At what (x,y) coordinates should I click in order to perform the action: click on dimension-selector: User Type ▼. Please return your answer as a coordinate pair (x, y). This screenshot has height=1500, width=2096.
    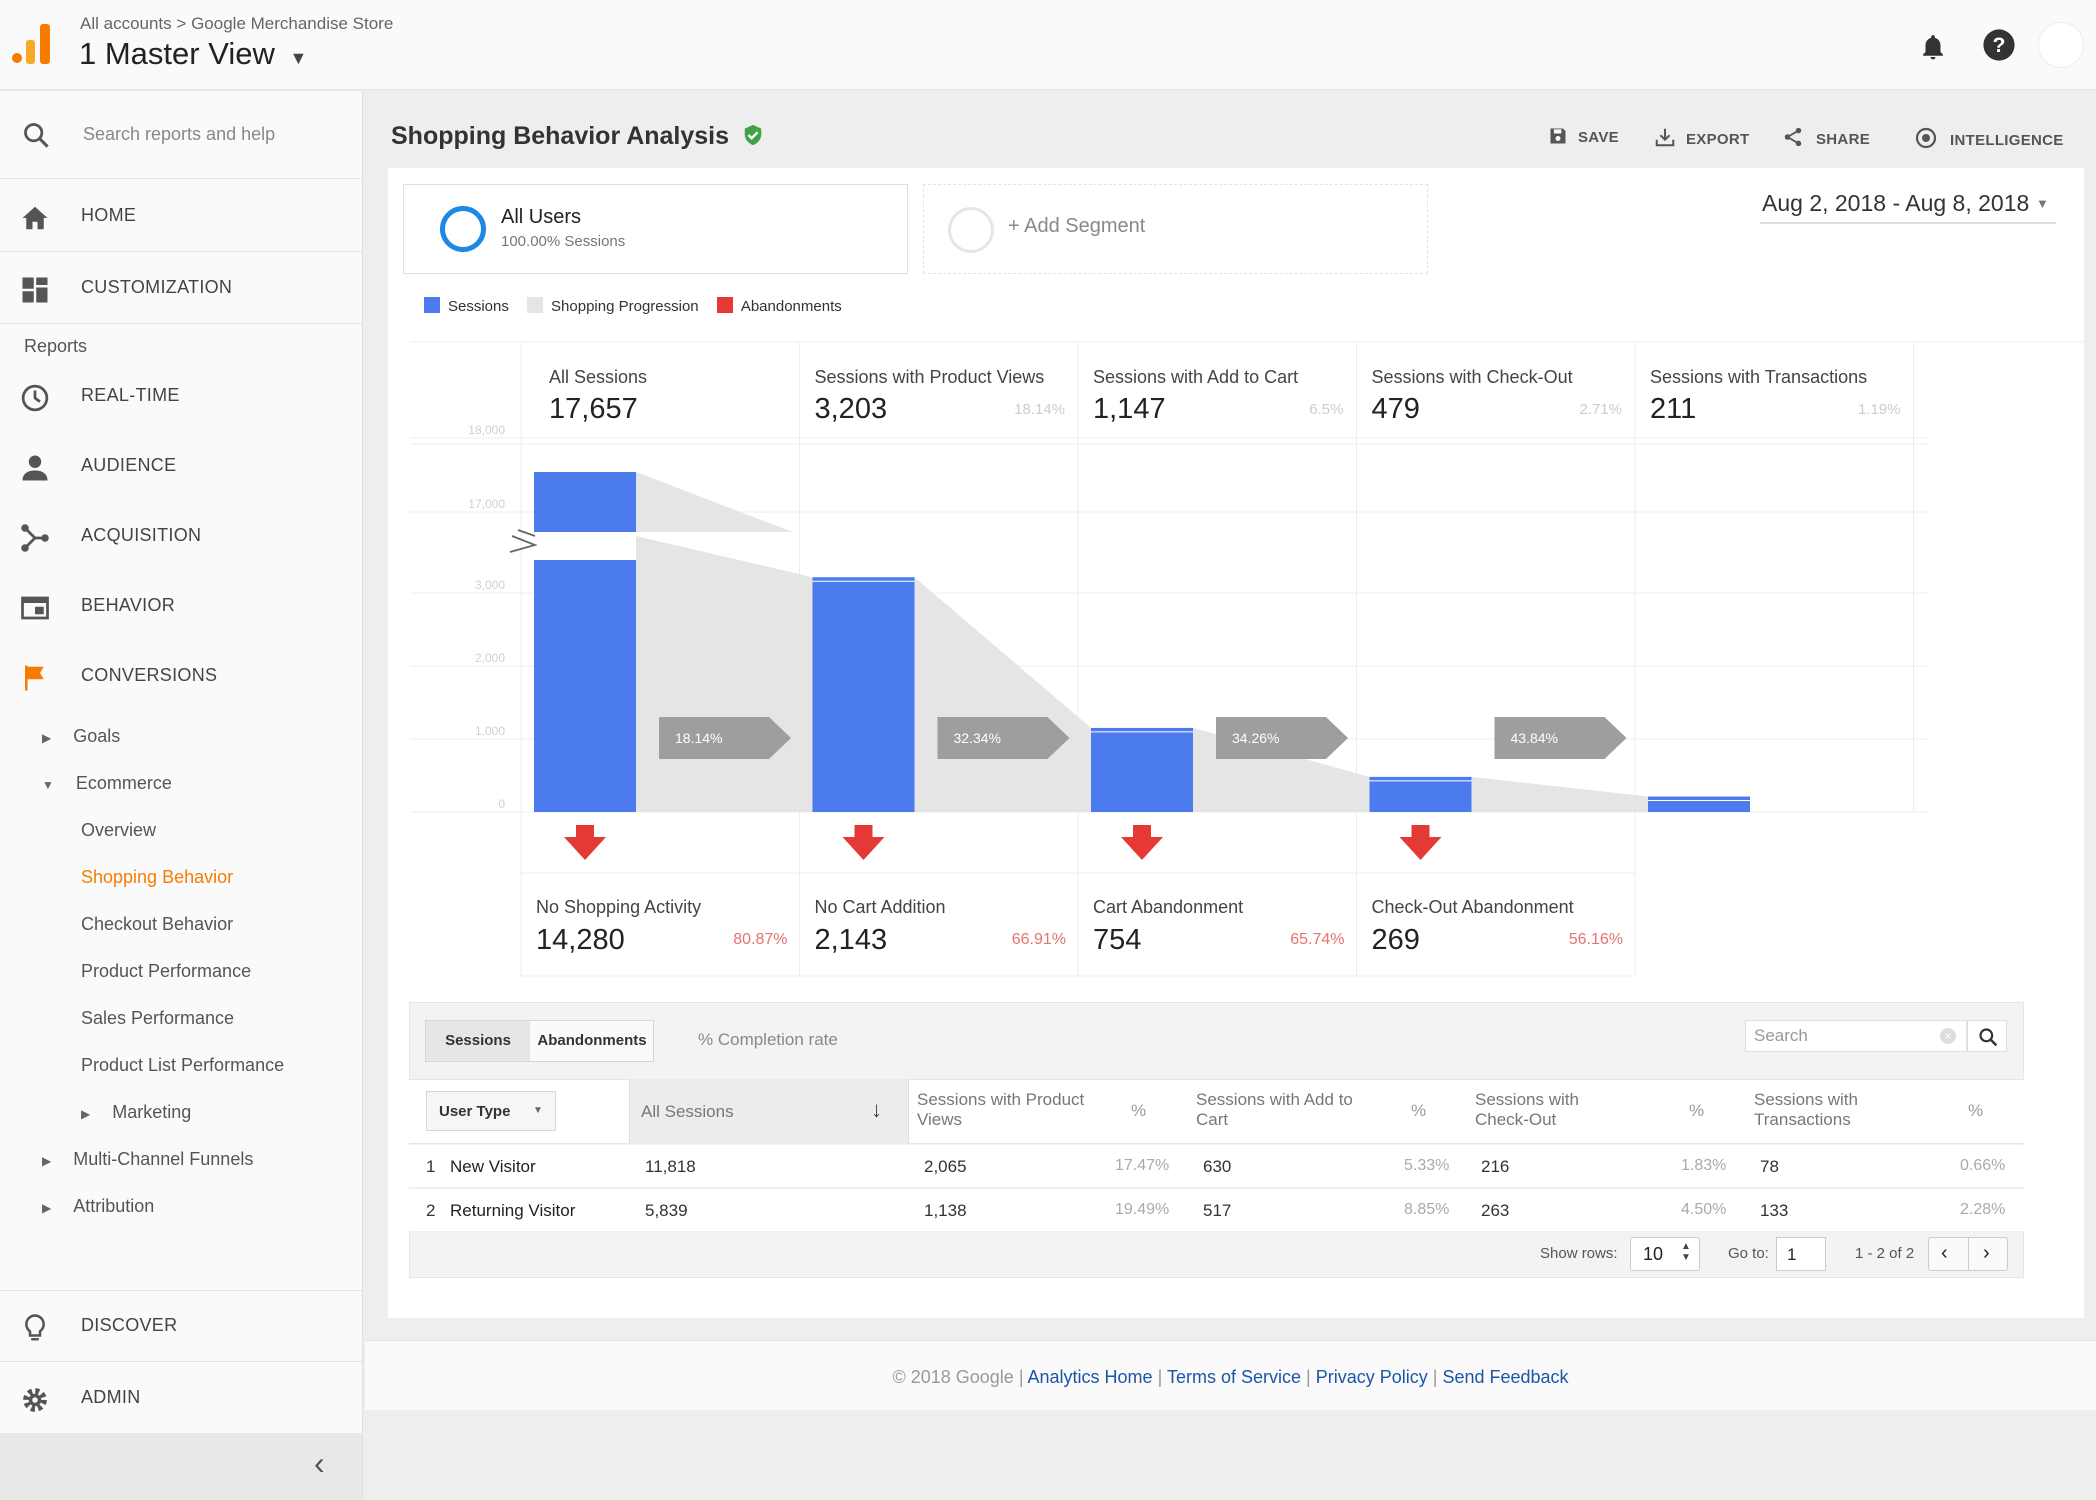
    Looking at the image, I should click on (491, 1111).